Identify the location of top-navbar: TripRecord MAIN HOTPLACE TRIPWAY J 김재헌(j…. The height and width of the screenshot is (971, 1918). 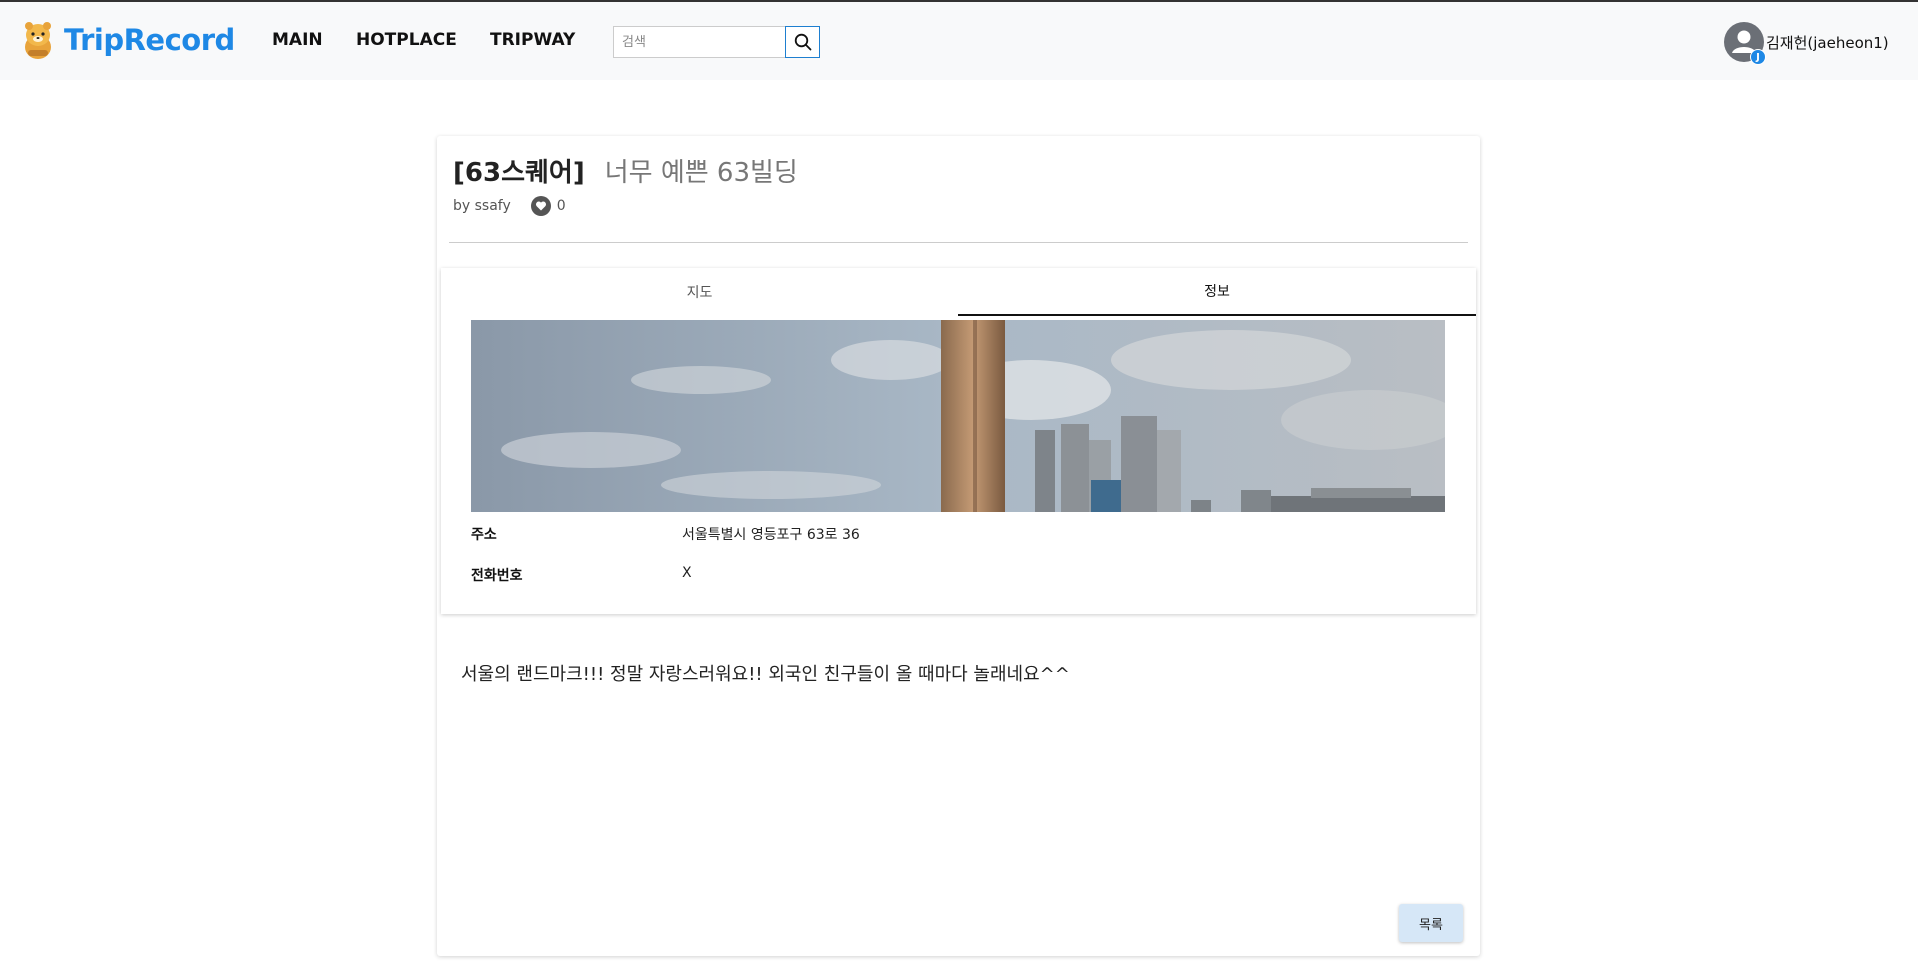
(959, 40).